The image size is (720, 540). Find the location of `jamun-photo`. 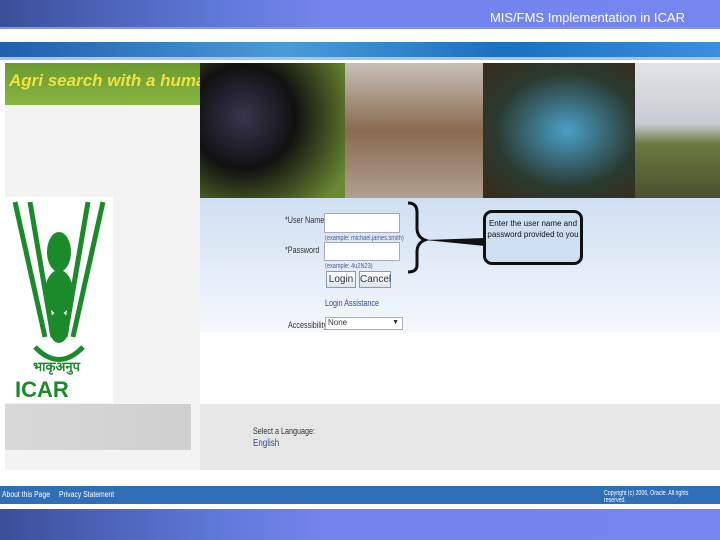

jamun-photo is located at coordinates (272, 130).